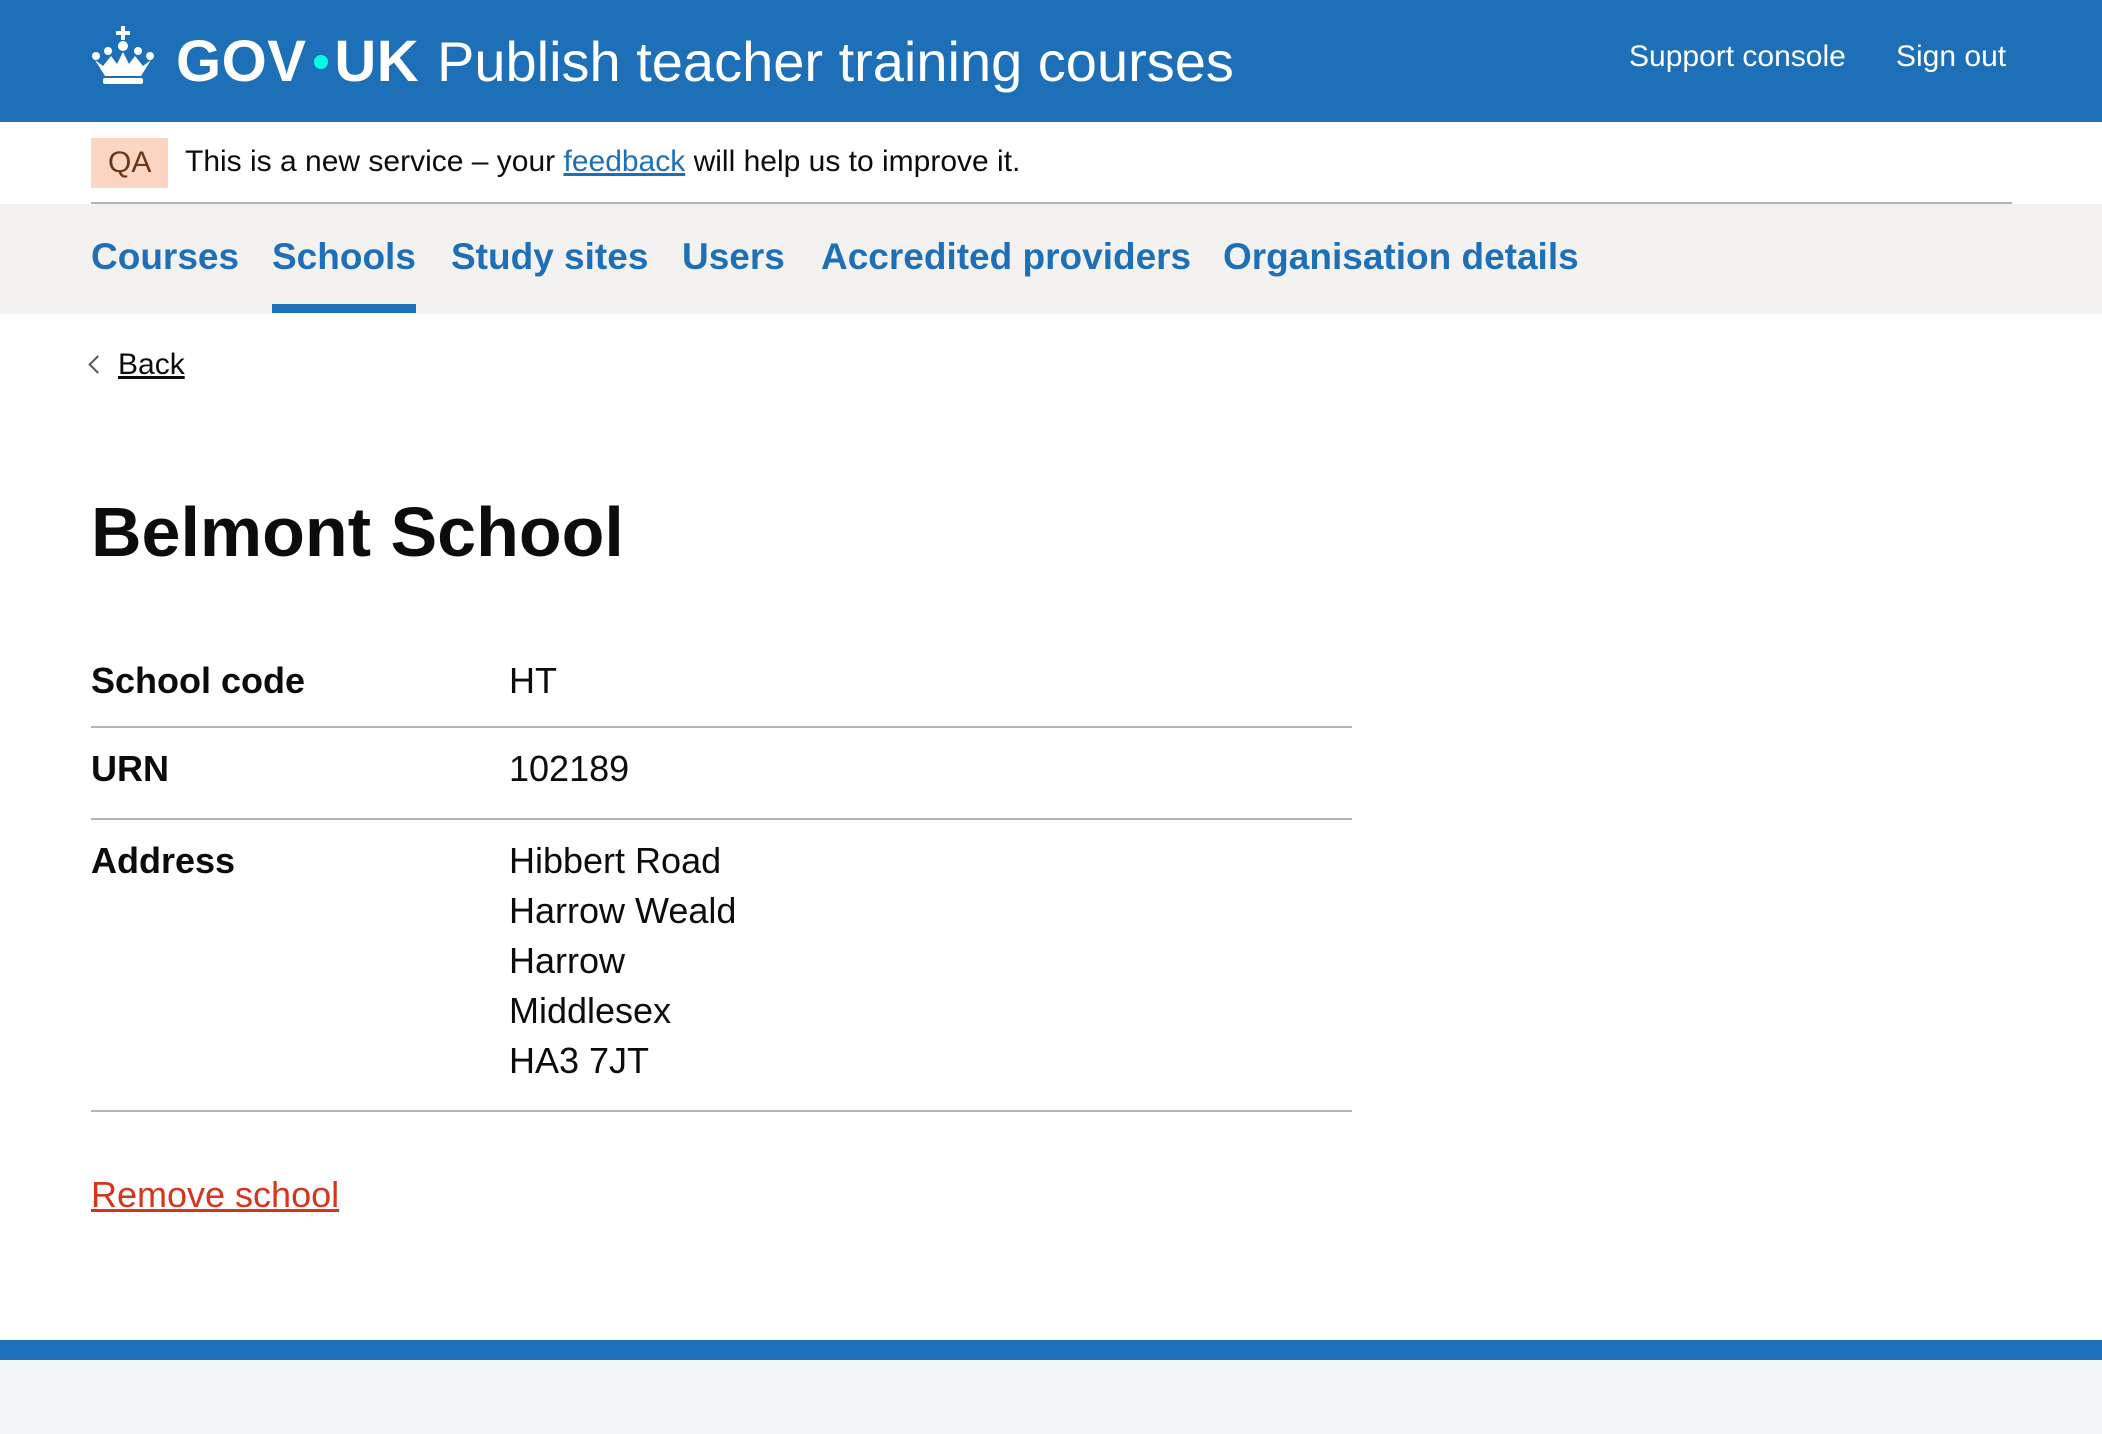 The height and width of the screenshot is (1434, 2102). Describe the element at coordinates (1951, 57) in the screenshot. I see `sign-out-link: Sign out` at that location.